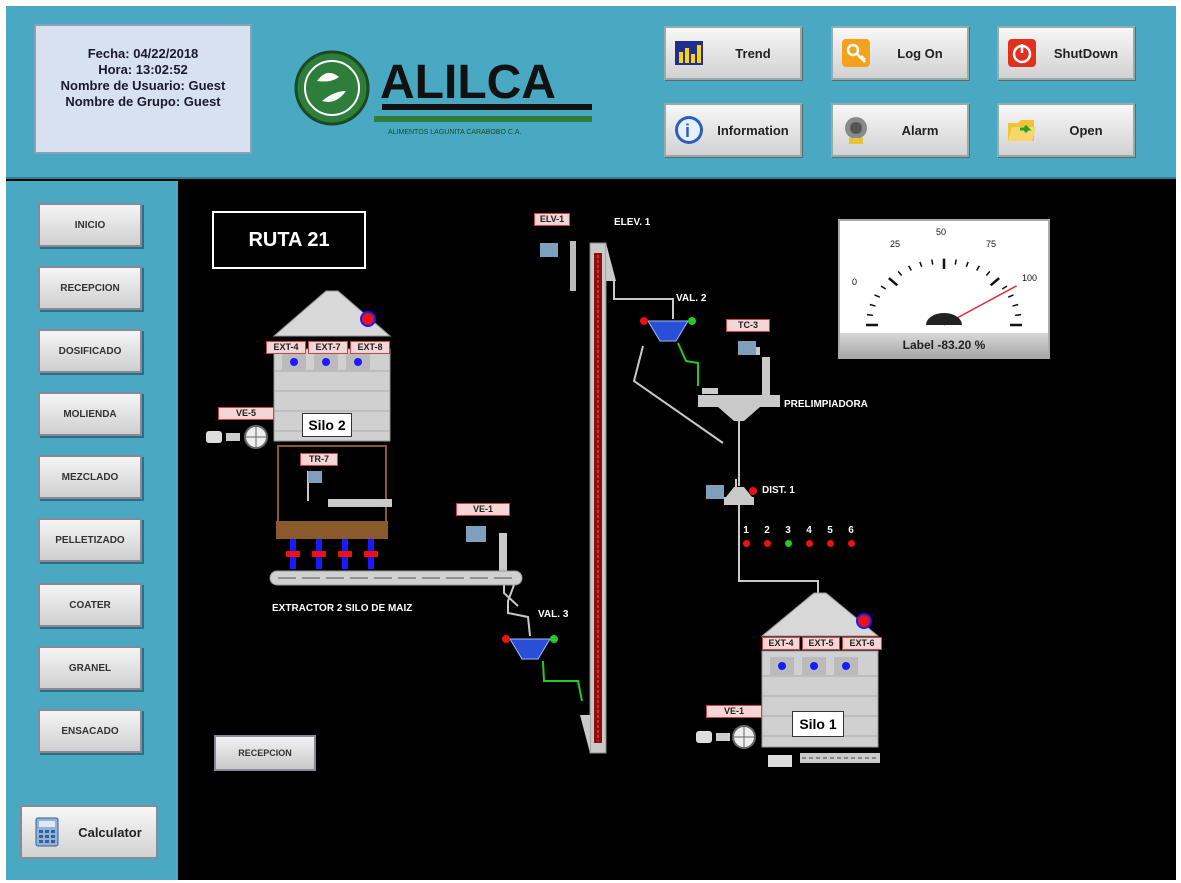  I want to click on sidebar-item-granel: GRANEL, so click(90, 668).